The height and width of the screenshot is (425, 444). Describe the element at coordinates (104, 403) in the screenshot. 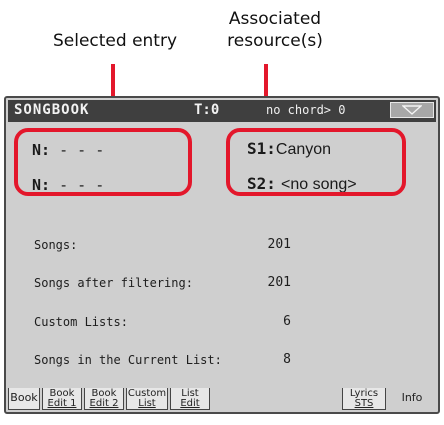

I see `tab-book-edit-2-line2: Edit 2` at that location.